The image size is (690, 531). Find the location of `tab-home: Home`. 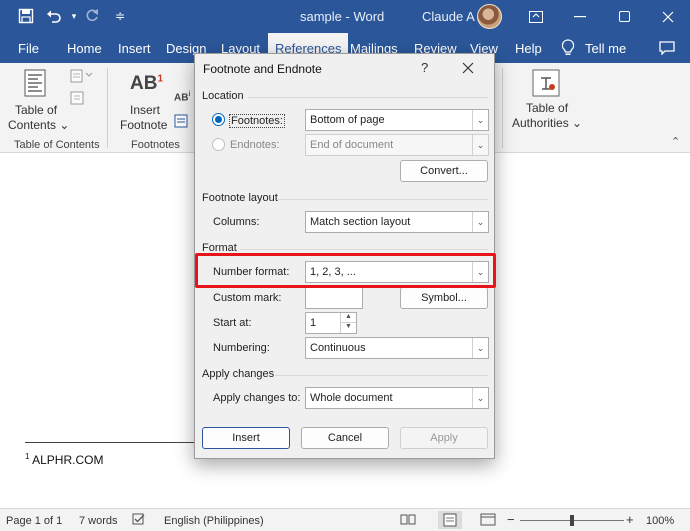

tab-home: Home is located at coordinates (84, 48).